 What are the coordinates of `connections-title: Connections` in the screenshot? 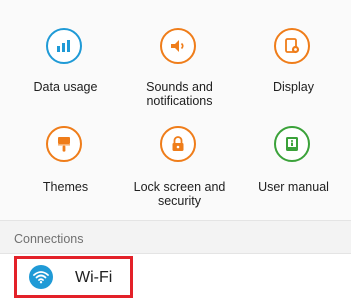 It's located at (49, 239).